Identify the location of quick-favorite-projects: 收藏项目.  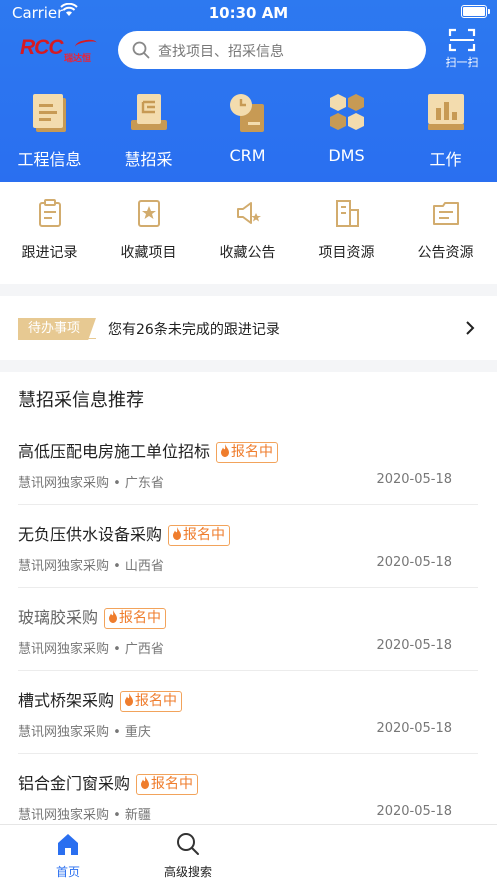
(148, 230).